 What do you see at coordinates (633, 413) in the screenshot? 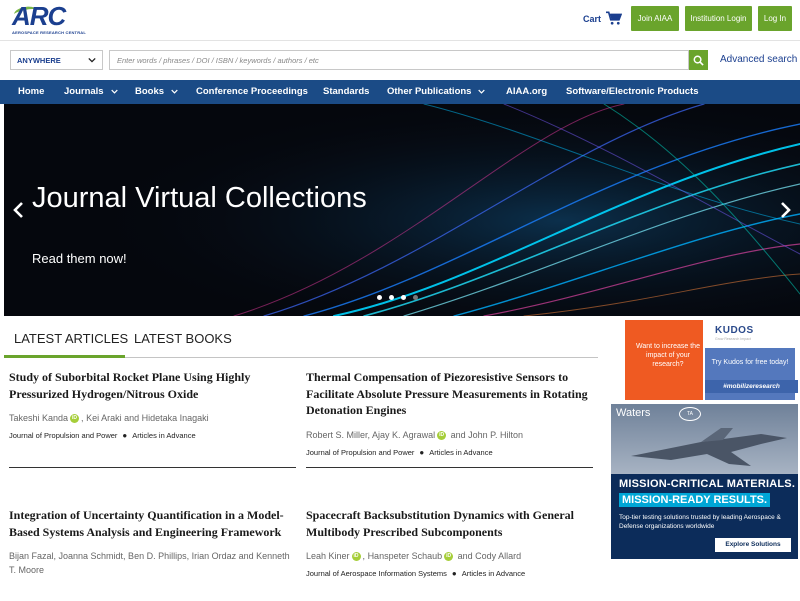
I see `waters-logo: Waters` at bounding box center [633, 413].